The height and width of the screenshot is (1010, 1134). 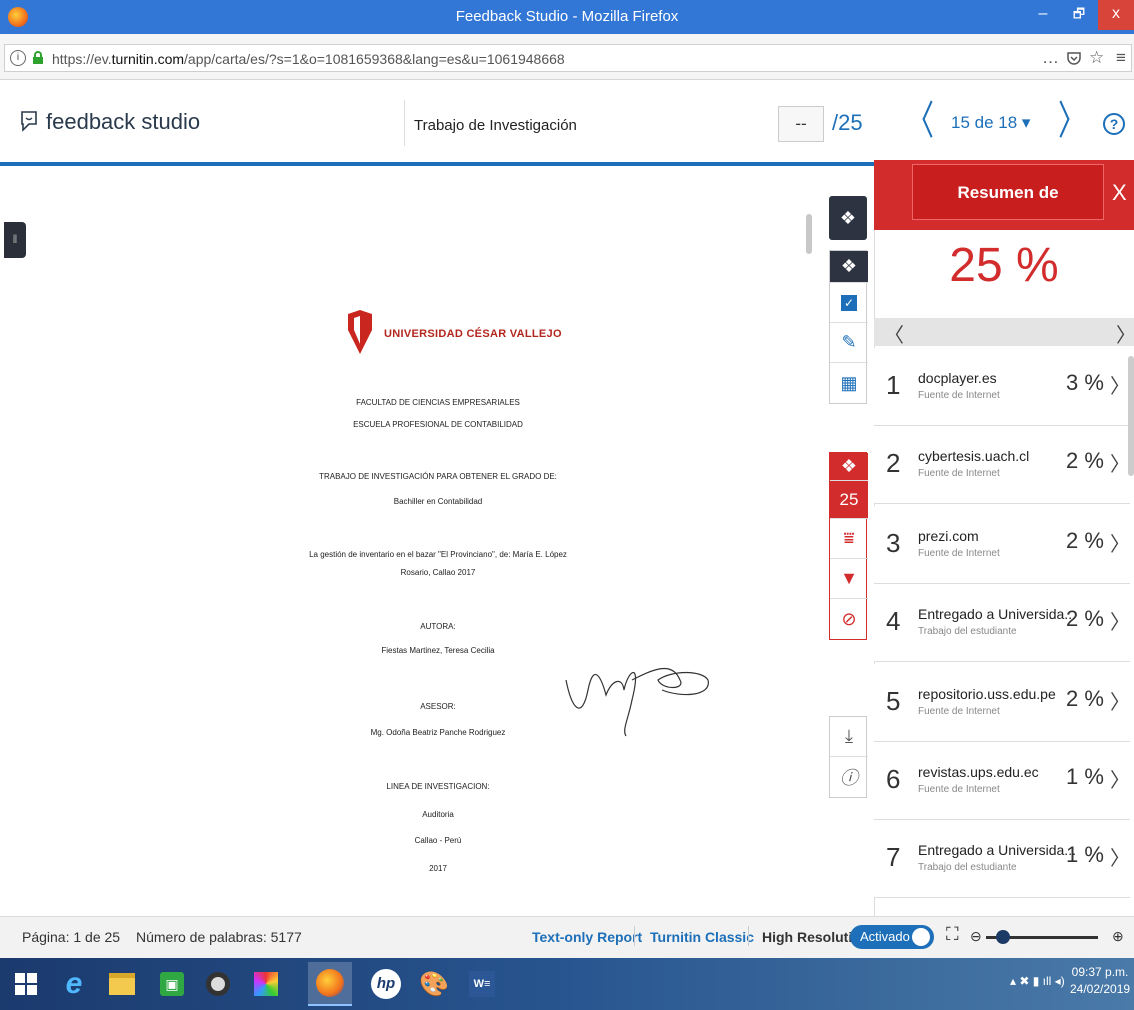 I want to click on turnitin-classic-link: Turnitin Classic, so click(x=702, y=937).